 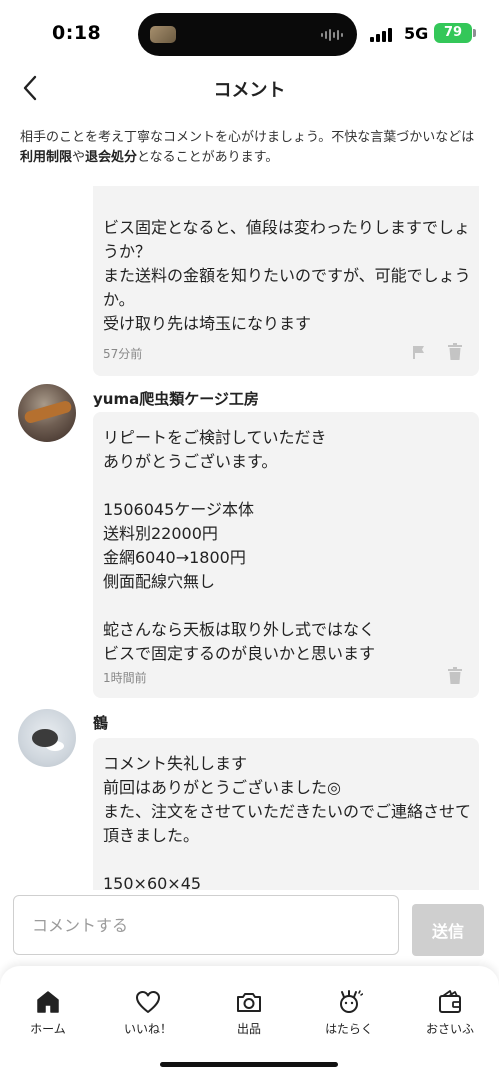 I want to click on send-button: 送信, so click(x=448, y=930).